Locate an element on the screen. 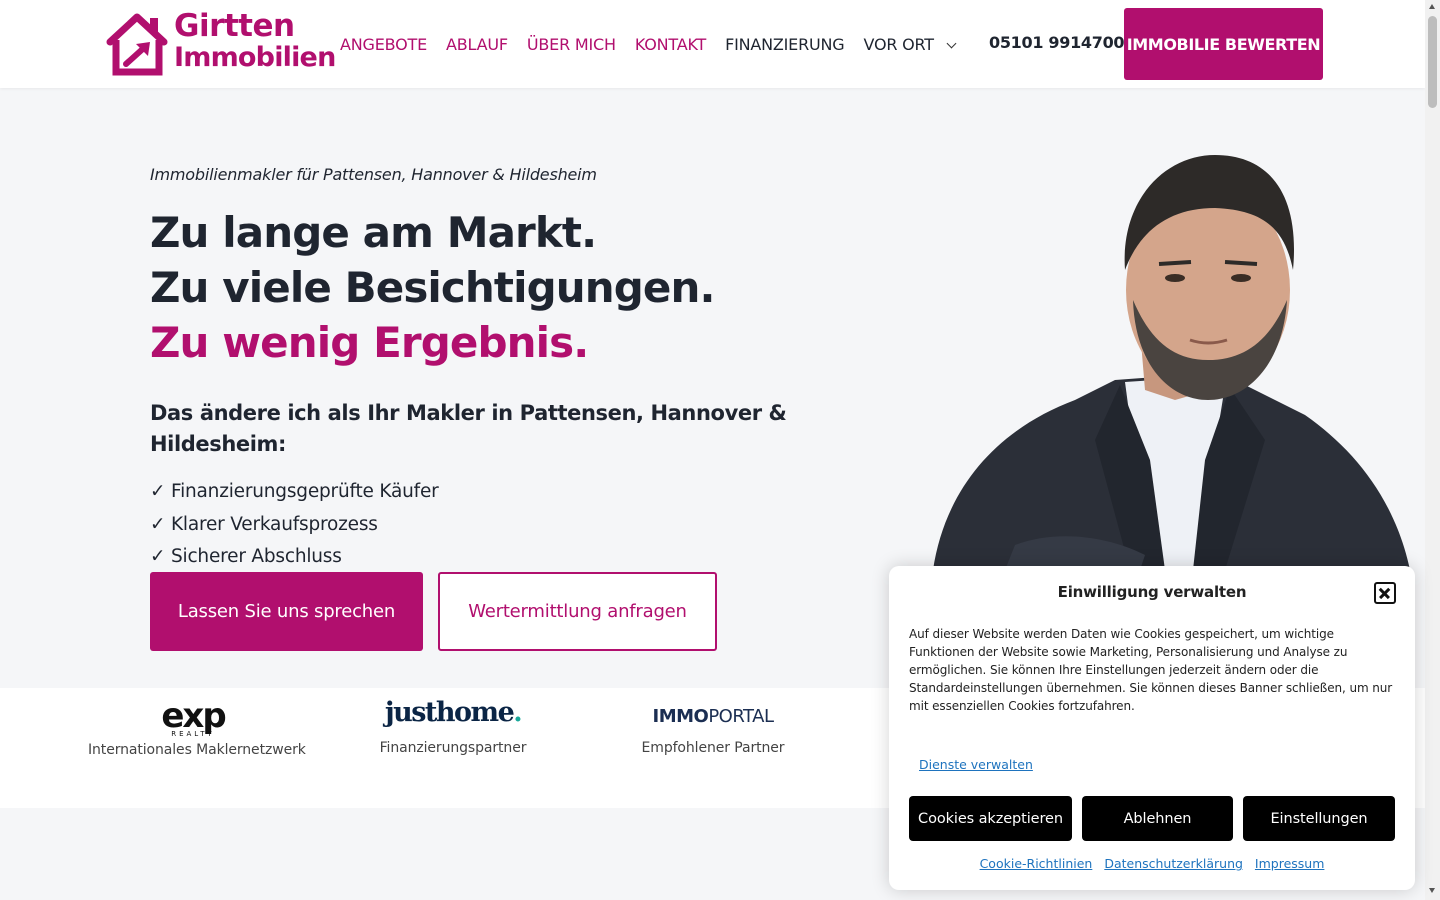 This screenshot has width=1440, height=900. justhome-logo: justhome. is located at coordinates (453, 713).